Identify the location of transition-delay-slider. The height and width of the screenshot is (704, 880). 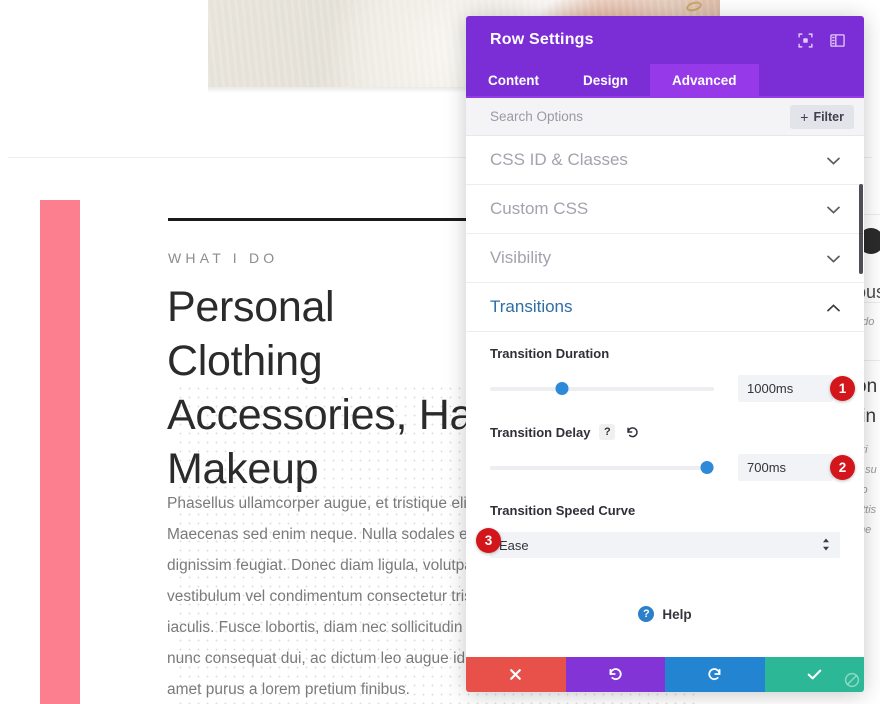
(602, 468).